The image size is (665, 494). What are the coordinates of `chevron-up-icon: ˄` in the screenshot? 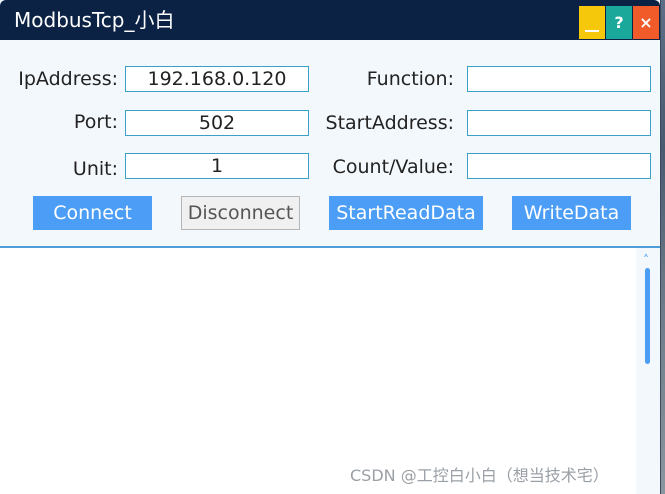 It's located at (646, 260).